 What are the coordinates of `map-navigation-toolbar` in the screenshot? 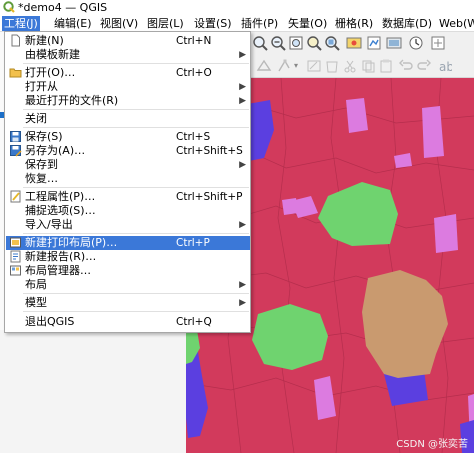 It's located at (361, 43).